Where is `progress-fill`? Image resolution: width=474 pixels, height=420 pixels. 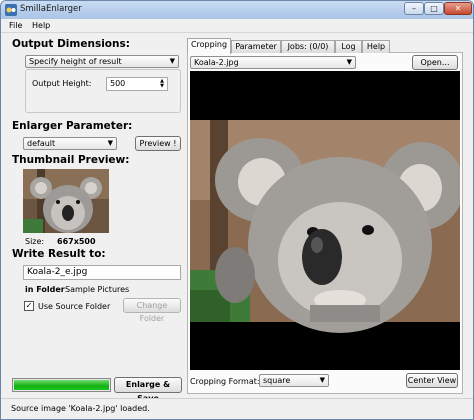 progress-fill is located at coordinates (61, 385).